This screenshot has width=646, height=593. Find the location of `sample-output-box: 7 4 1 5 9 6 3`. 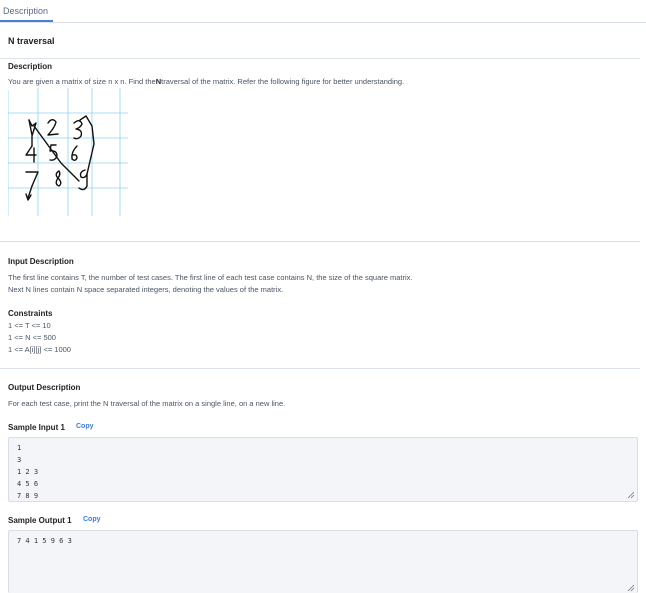

sample-output-box: 7 4 1 5 9 6 3 is located at coordinates (323, 561).